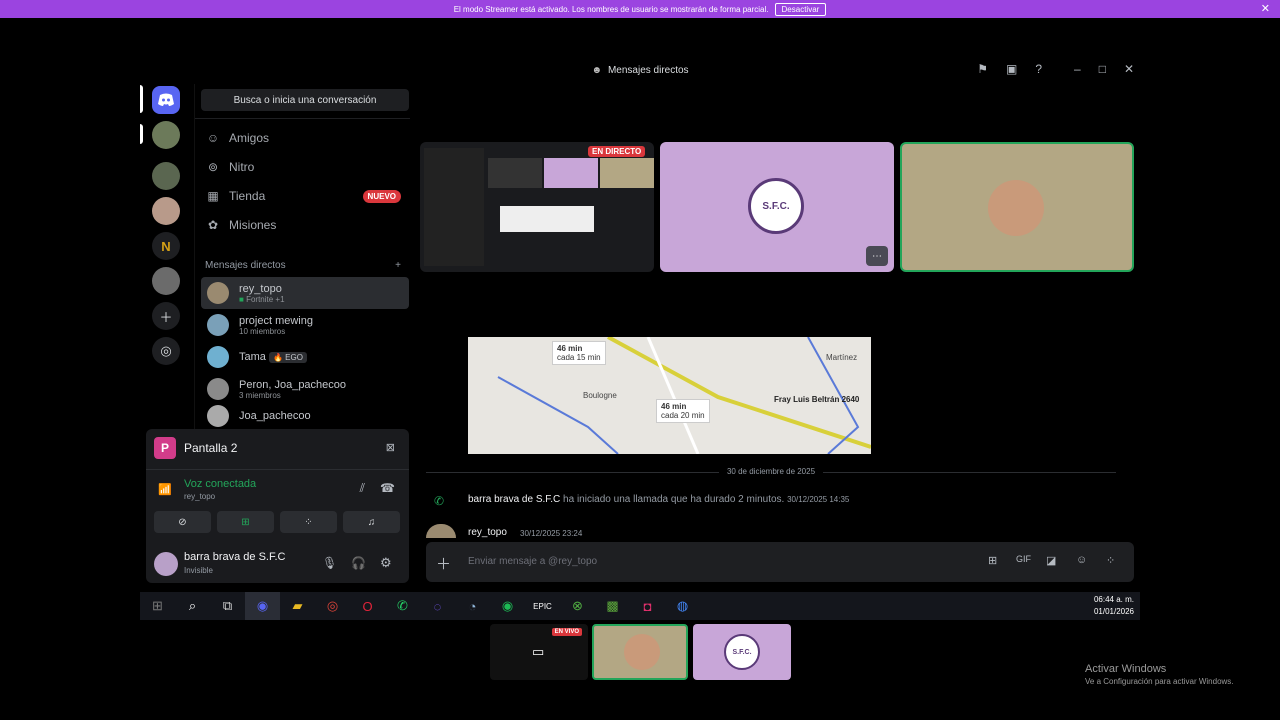 The width and height of the screenshot is (1280, 720). Describe the element at coordinates (303, 167) in the screenshot. I see `nav-nitro: ⊚ Nitro` at that location.